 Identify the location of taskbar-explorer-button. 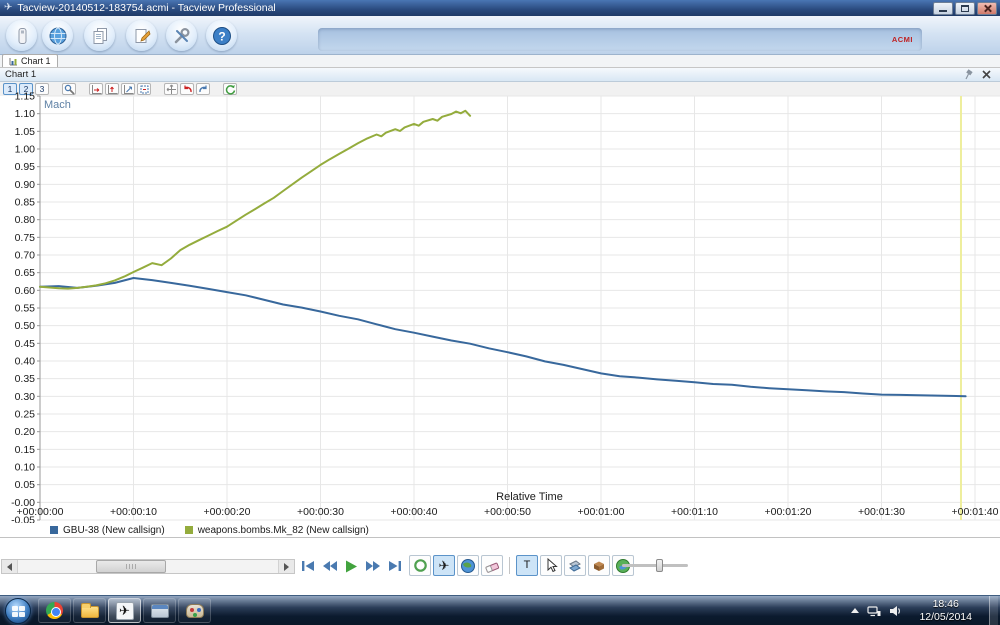
(89, 610).